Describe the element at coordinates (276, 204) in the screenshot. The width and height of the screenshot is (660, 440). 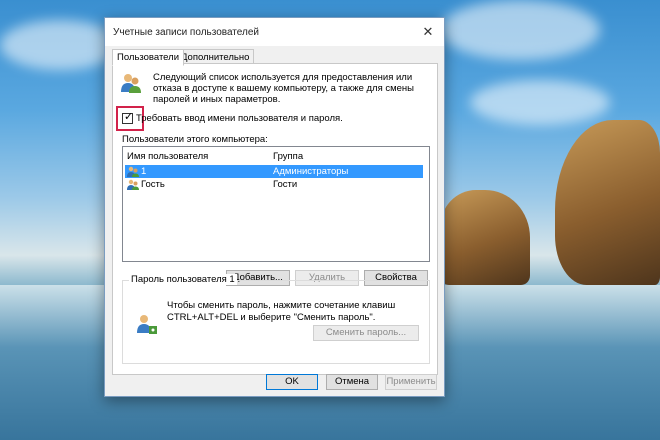
I see `users-listview: Имя пользователя Группа 1 Администраторы` at that location.